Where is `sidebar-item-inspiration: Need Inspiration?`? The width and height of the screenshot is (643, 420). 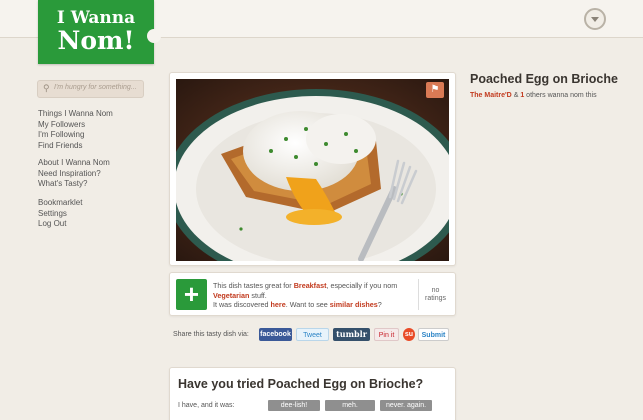
sidebar-item-inspiration: Need Inspiration? is located at coordinates (74, 174).